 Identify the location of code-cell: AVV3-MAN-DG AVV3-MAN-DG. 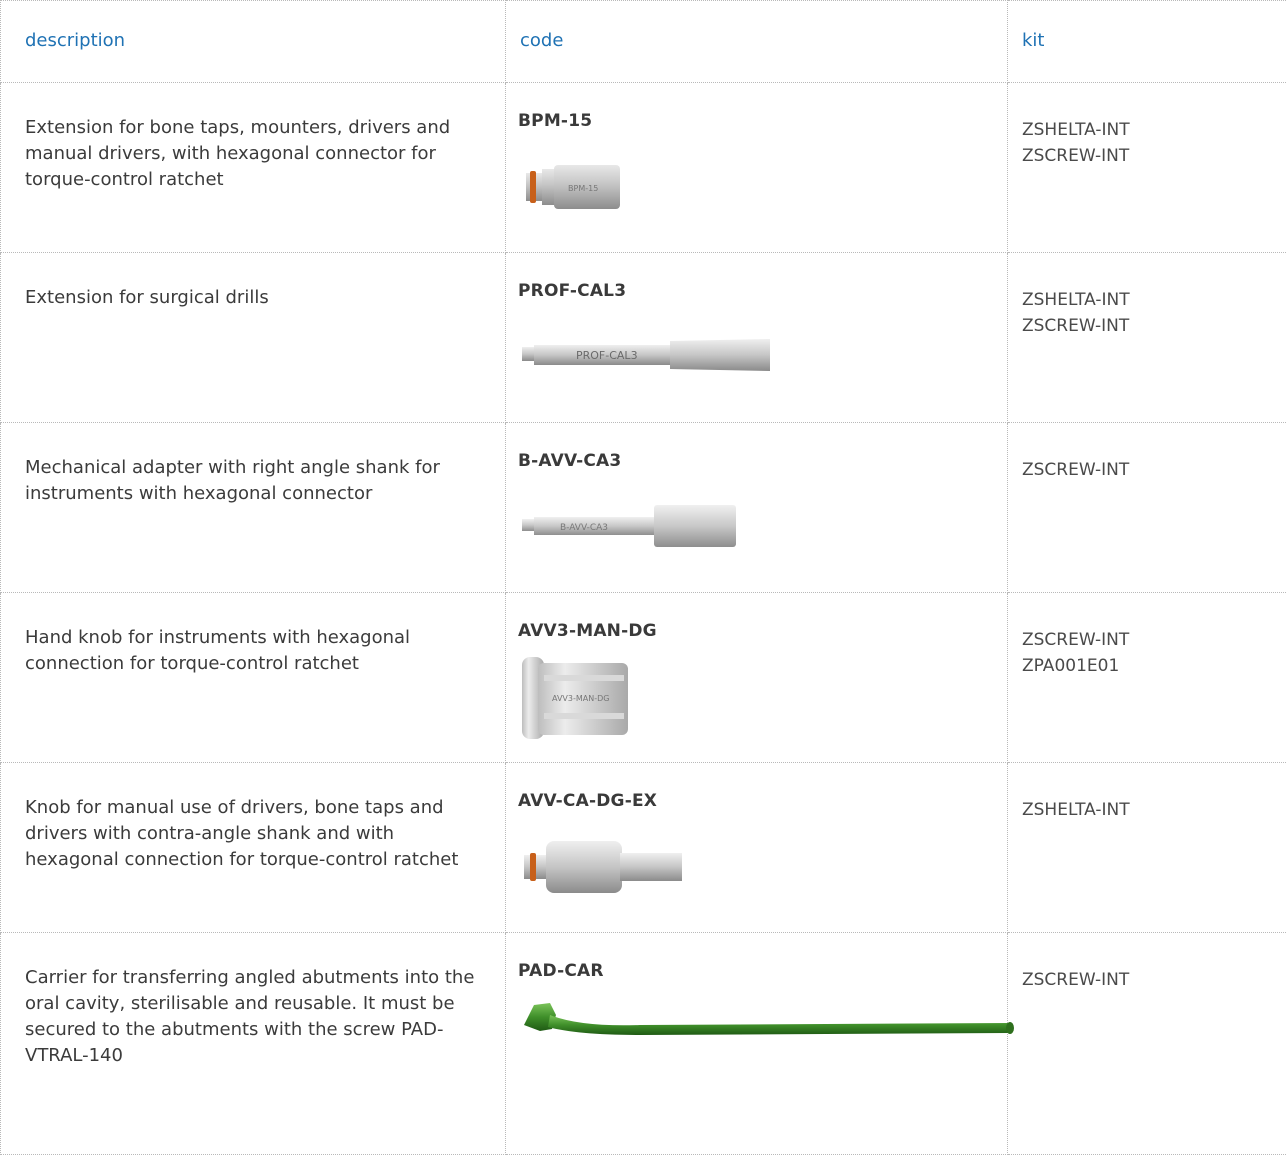
(757, 678).